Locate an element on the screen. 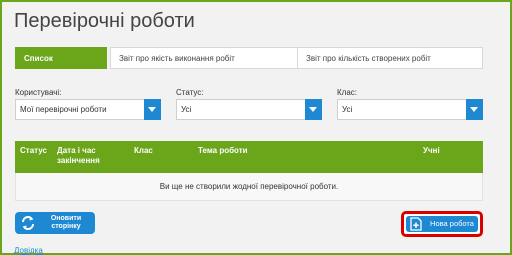 The image size is (512, 255). new-work-button: Нова робота is located at coordinates (442, 224).